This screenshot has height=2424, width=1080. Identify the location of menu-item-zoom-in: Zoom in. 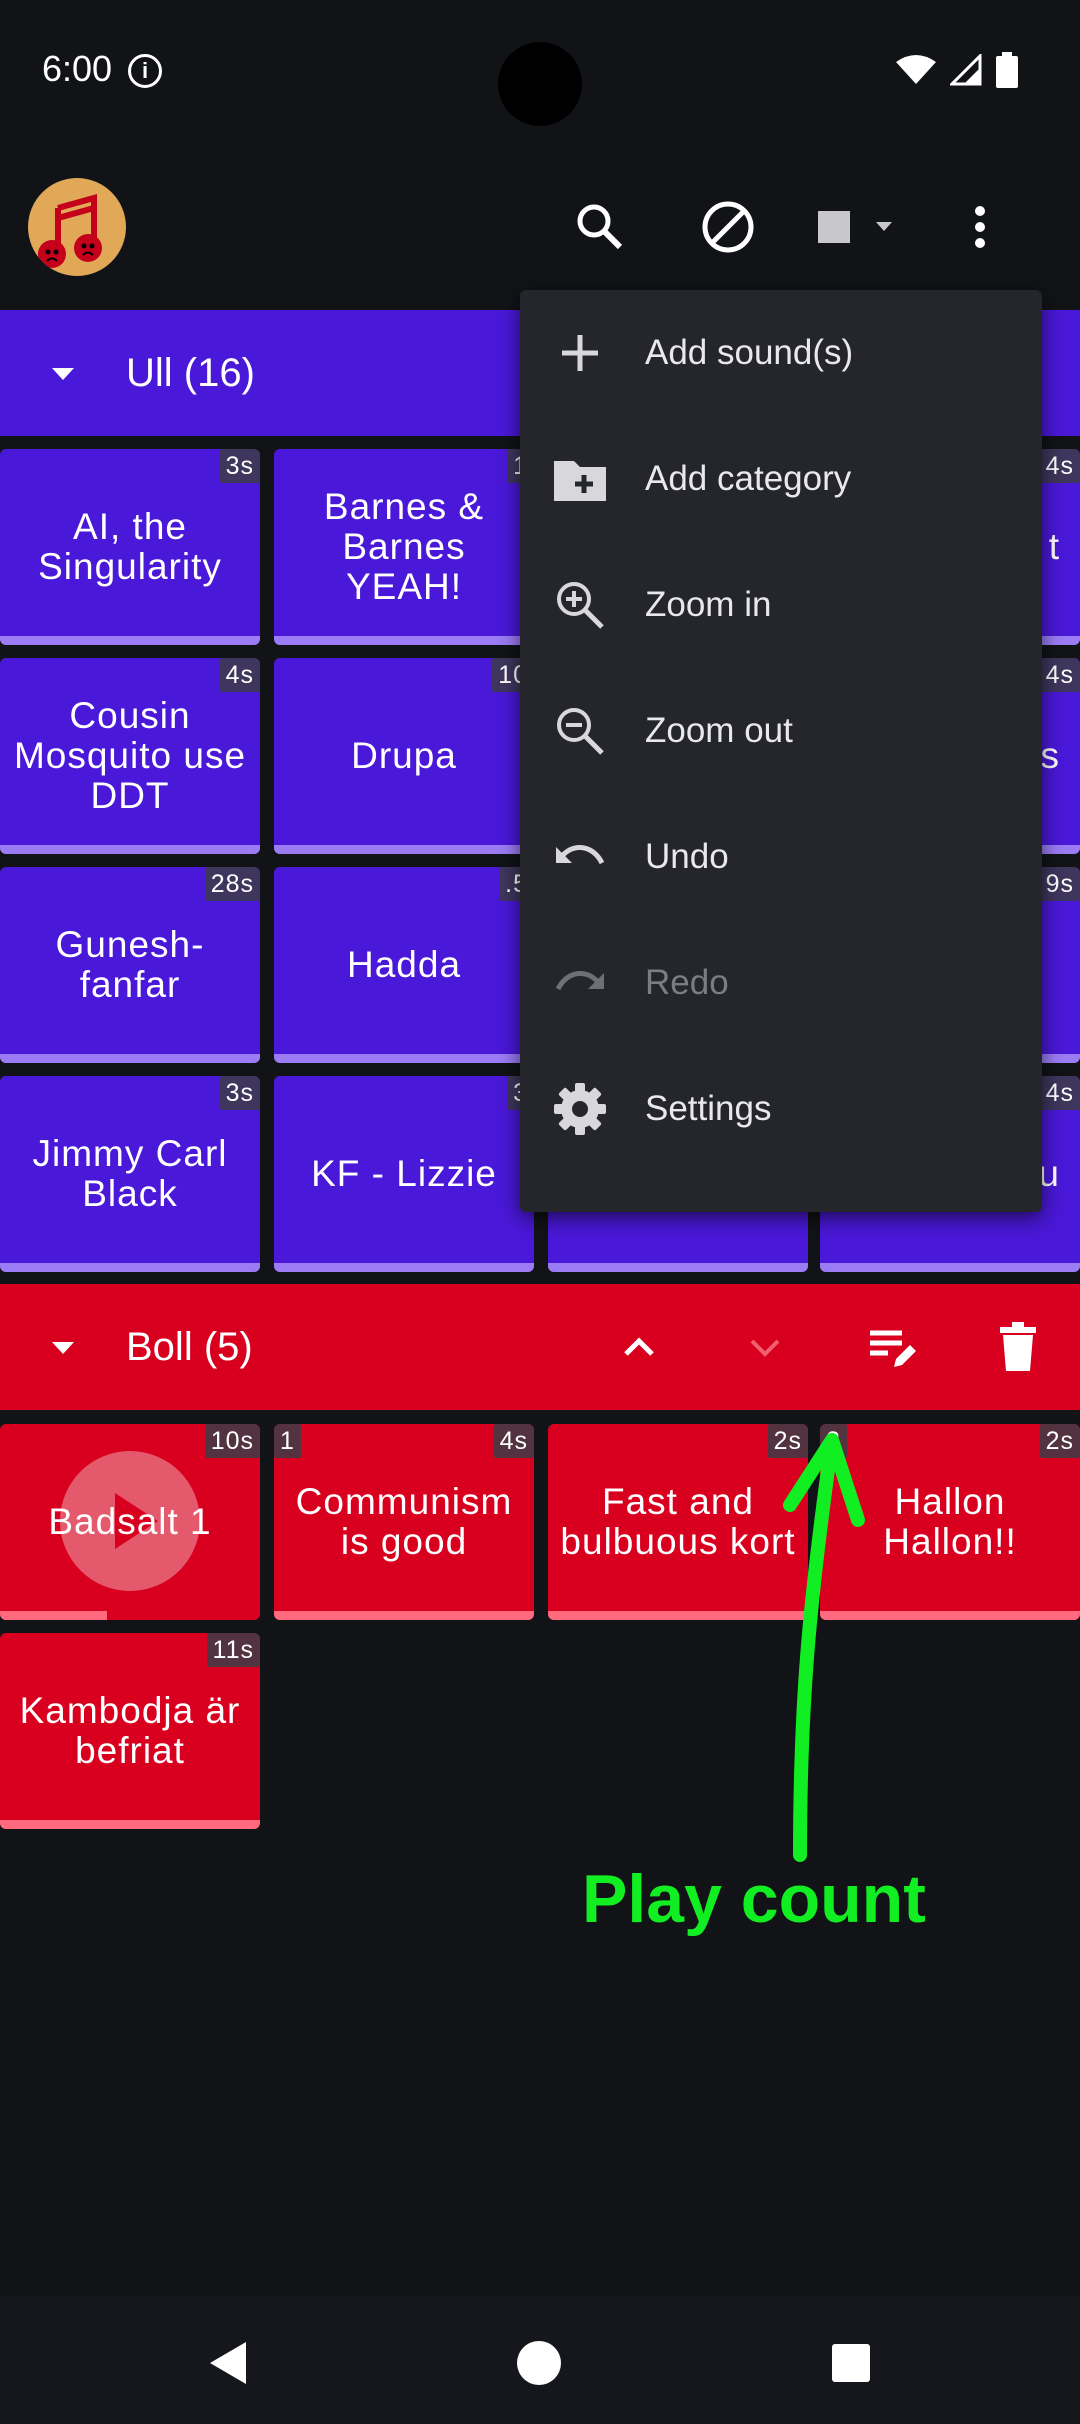
(781, 605).